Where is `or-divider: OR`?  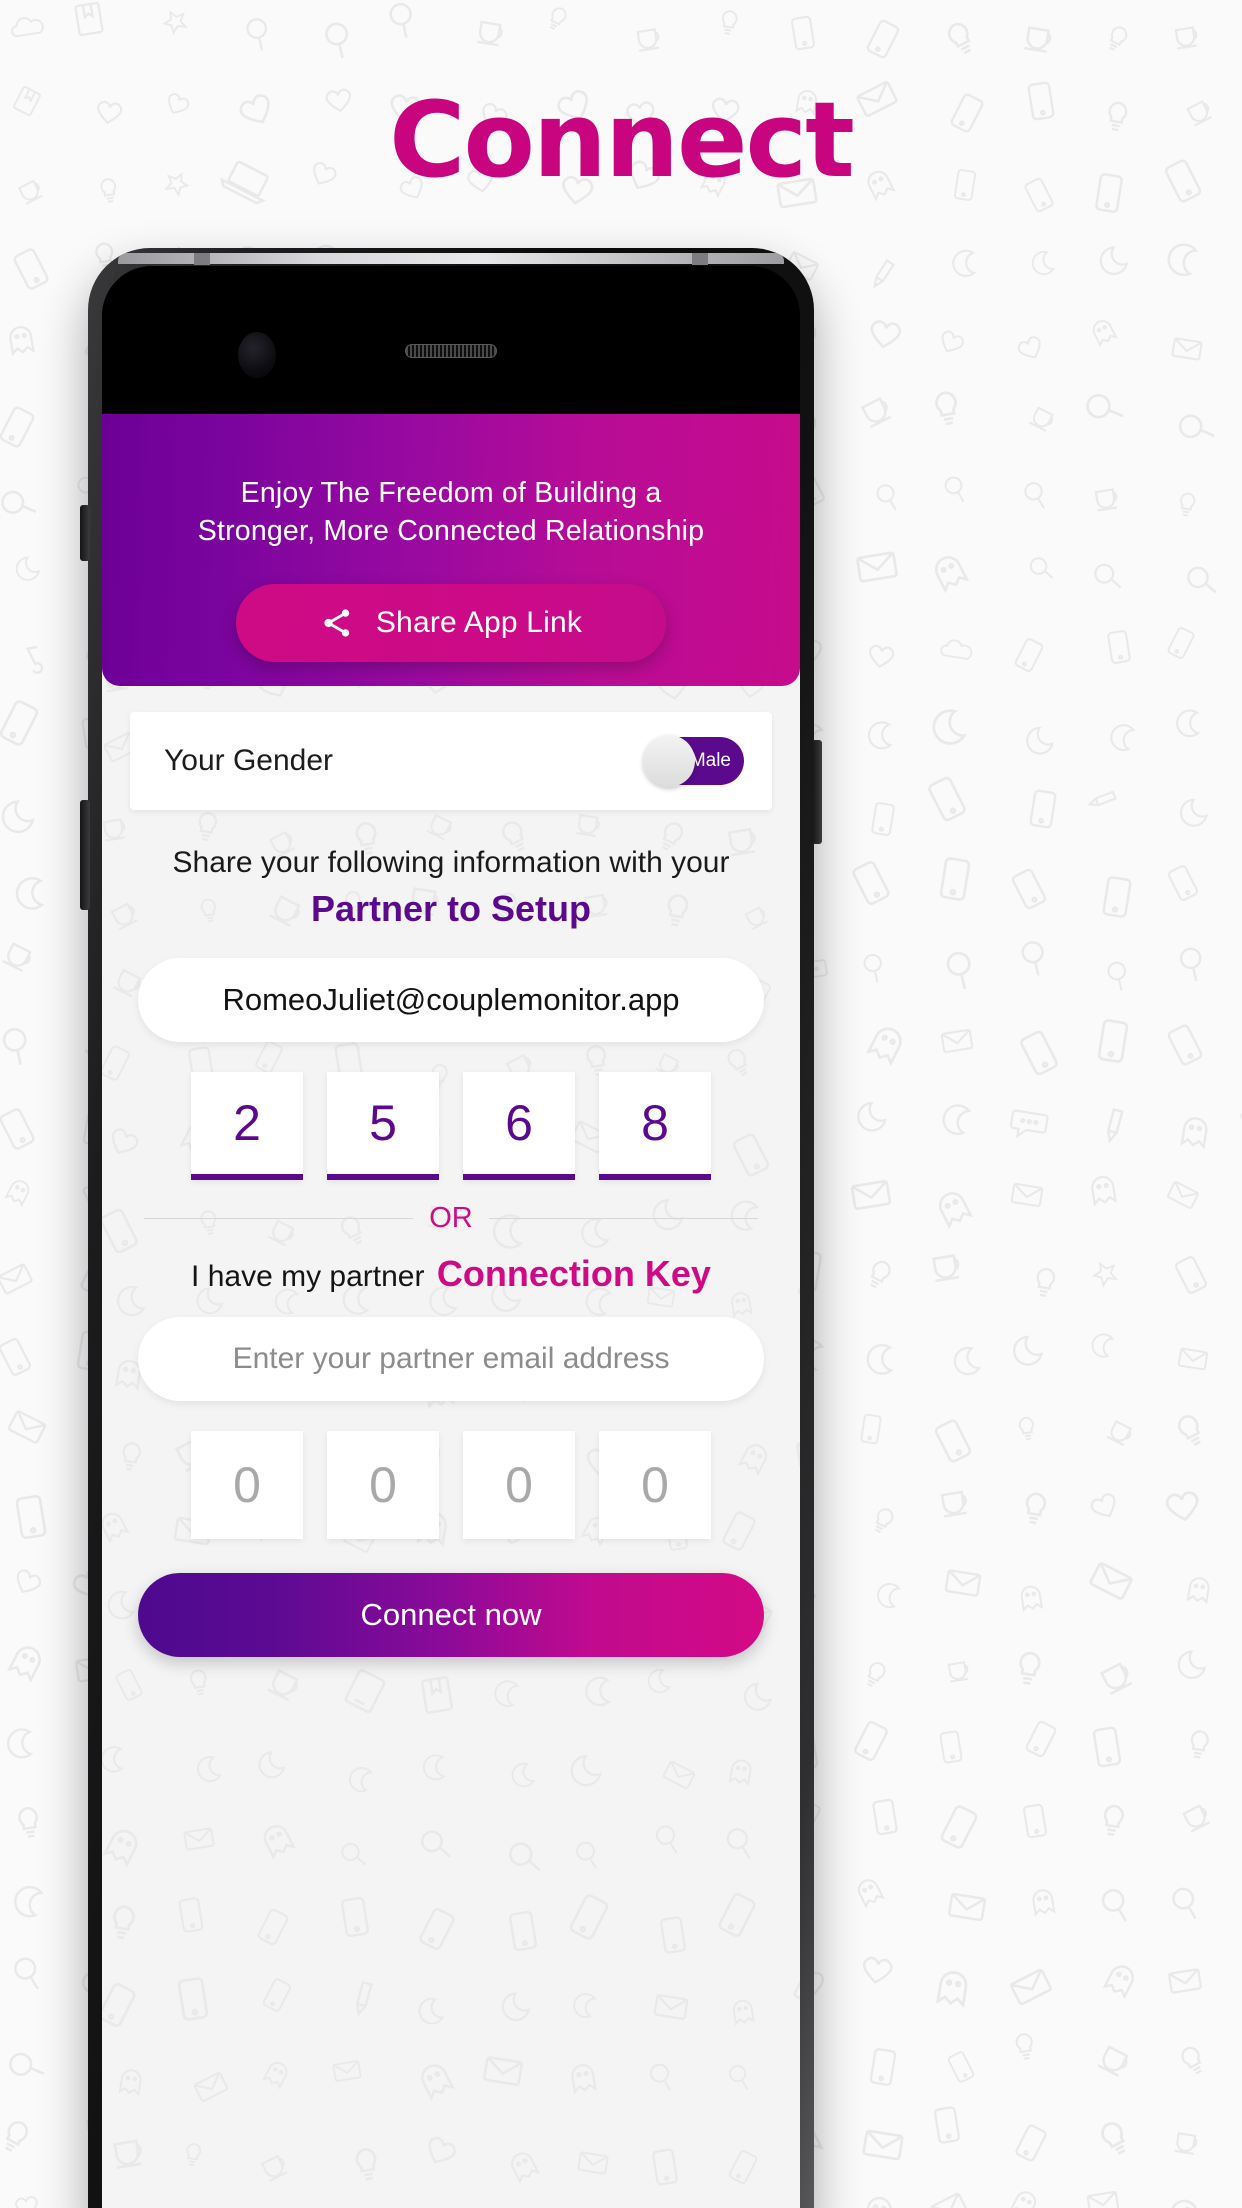 or-divider: OR is located at coordinates (451, 1218).